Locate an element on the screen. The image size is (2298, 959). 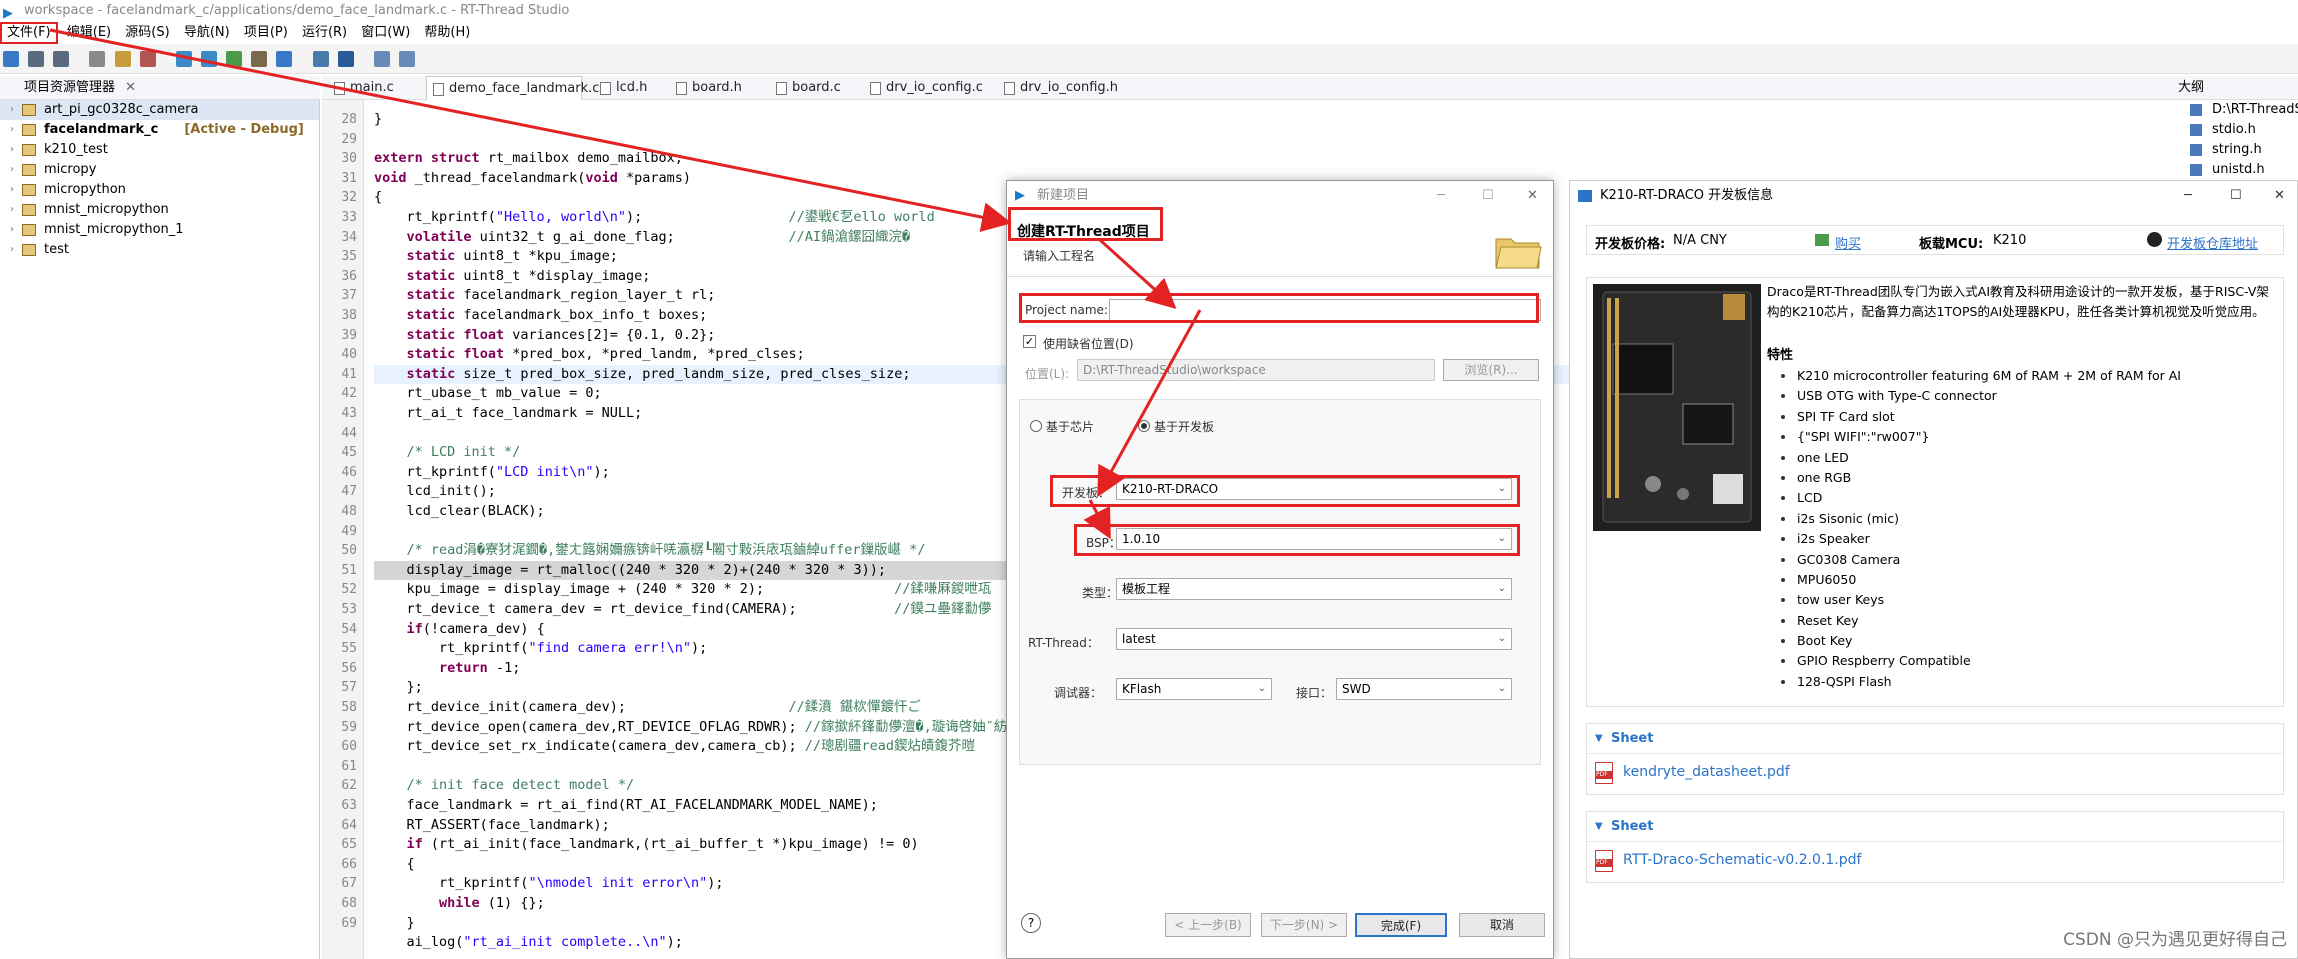
arrow-heading-to-name is located at coordinates (1137, 274).